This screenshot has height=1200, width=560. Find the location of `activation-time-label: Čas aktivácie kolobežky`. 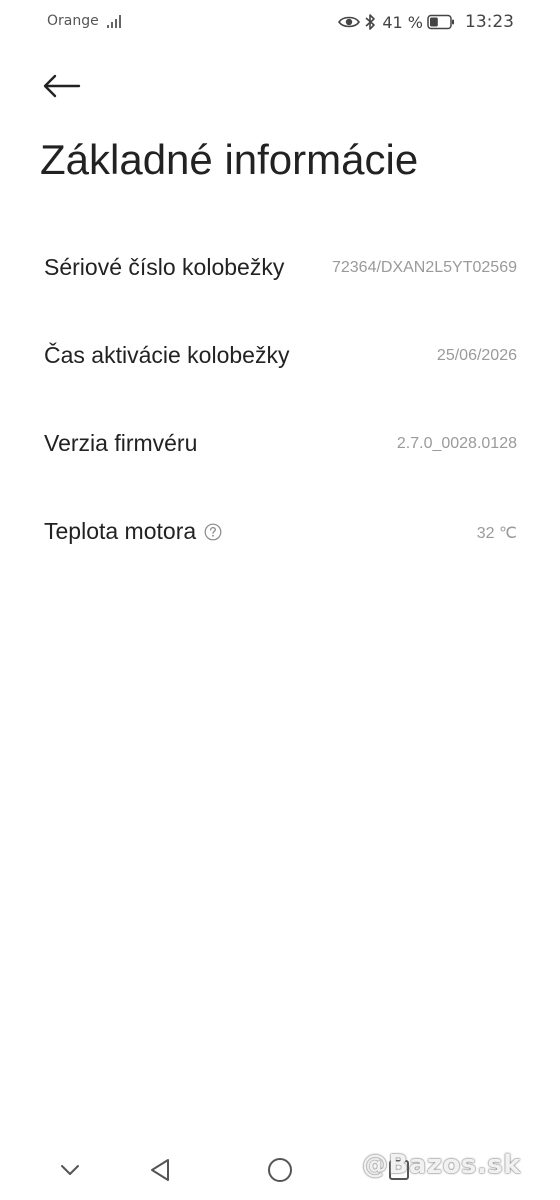

activation-time-label: Čas aktivácie kolobežky is located at coordinates (166, 355).